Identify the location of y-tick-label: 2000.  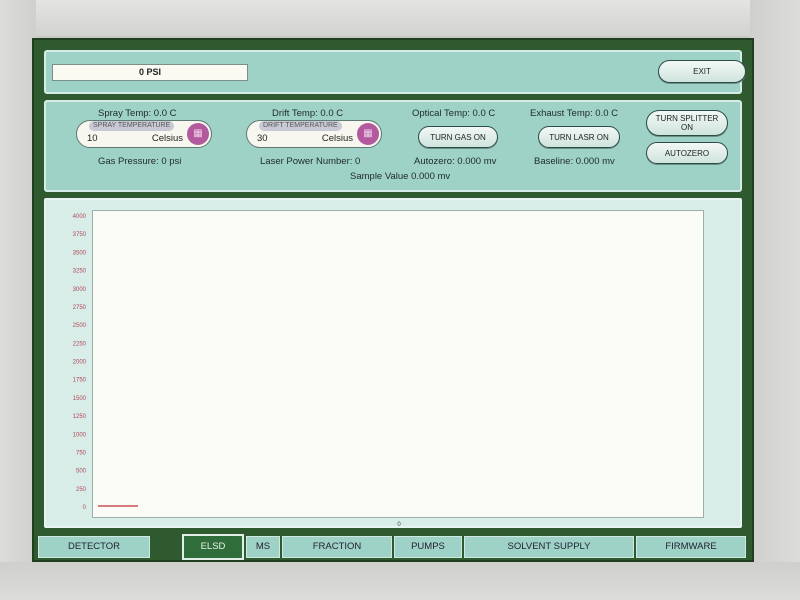
(80, 363).